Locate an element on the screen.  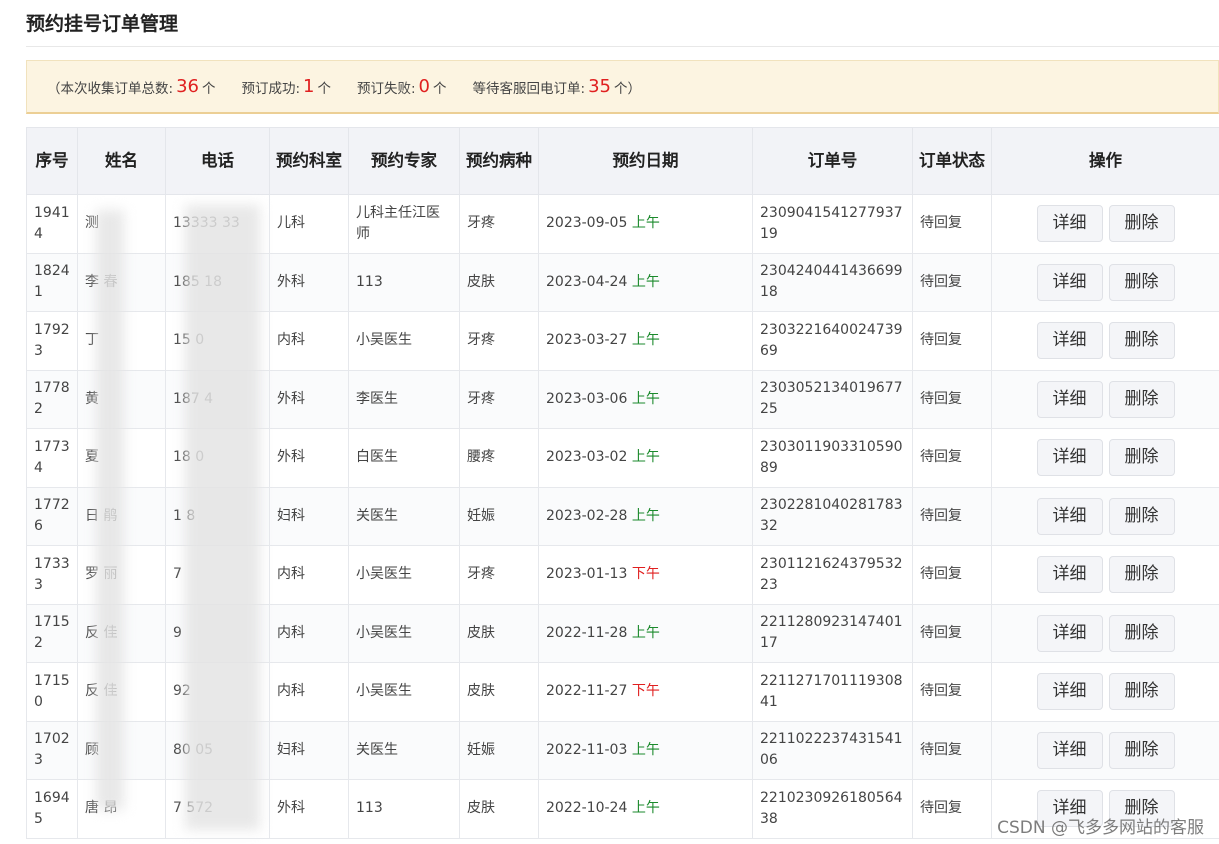
summary-fail-count: 0 is located at coordinates (424, 86).